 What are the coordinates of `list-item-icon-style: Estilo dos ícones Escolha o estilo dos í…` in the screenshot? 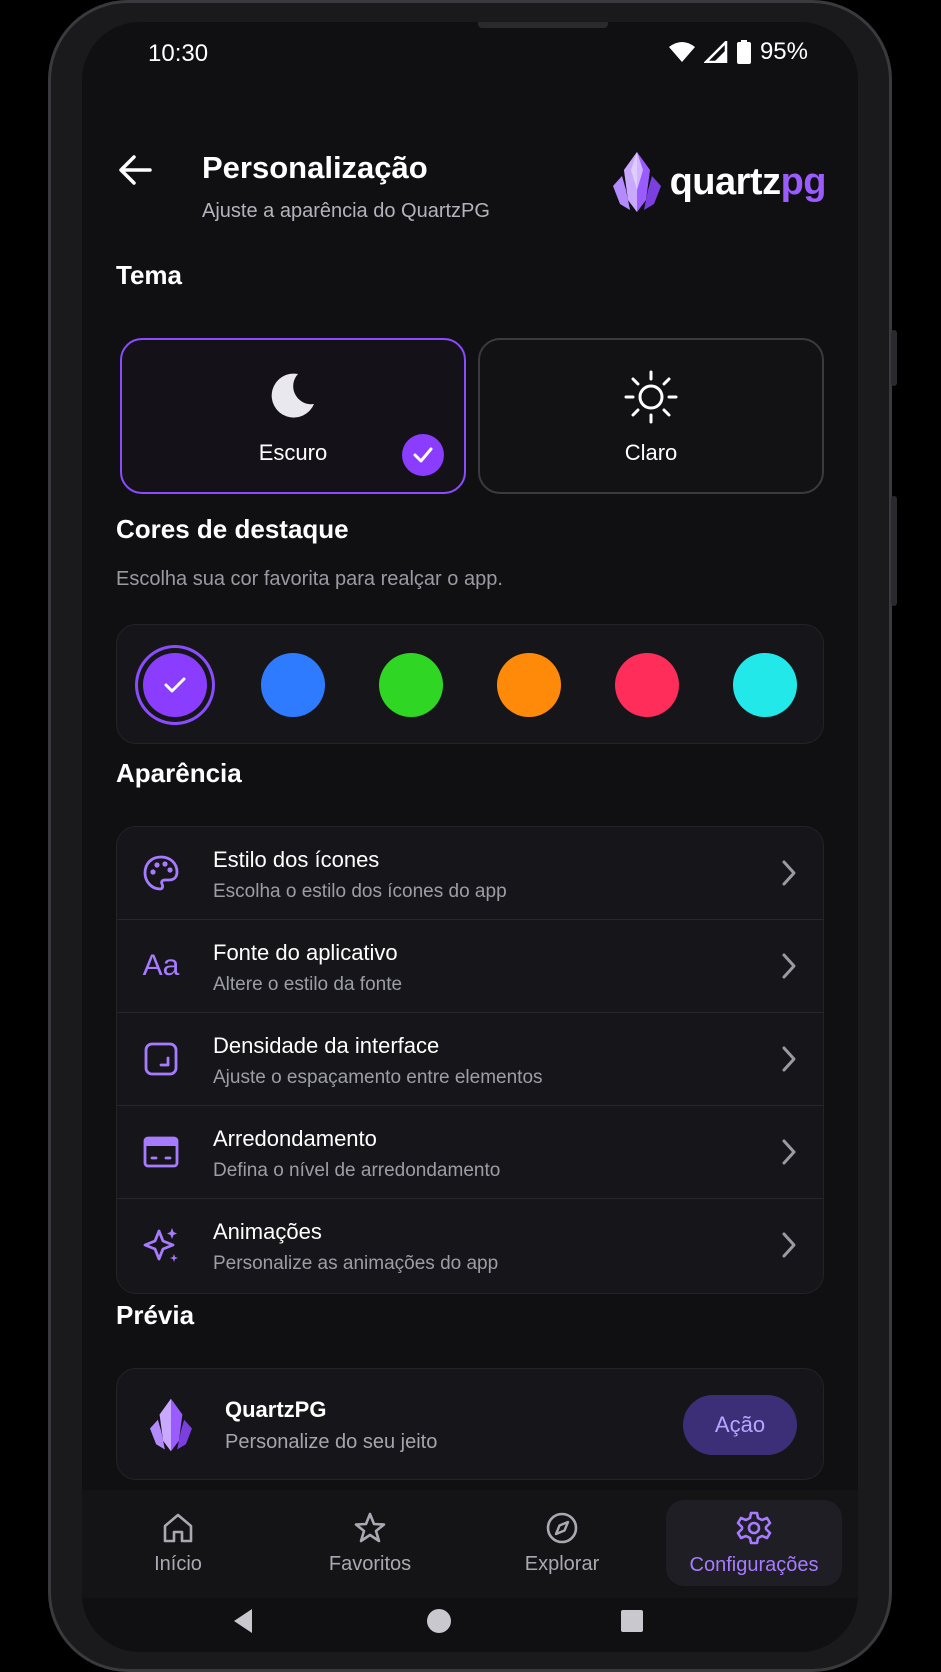 It's located at (470, 873).